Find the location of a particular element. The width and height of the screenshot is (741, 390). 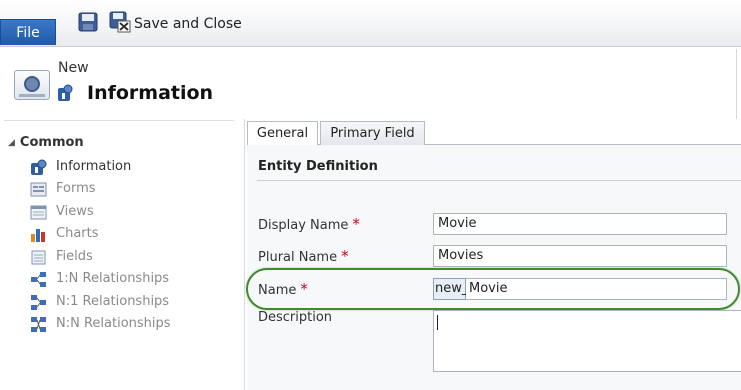

nav-panel-divider is located at coordinates (244, 254).